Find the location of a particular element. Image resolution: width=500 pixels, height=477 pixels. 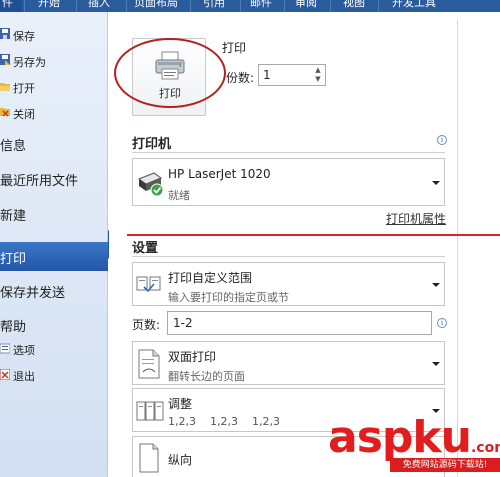

print-range-dropdown: 打印自定义范围 输入要打印的指定页或节 is located at coordinates (288, 284).